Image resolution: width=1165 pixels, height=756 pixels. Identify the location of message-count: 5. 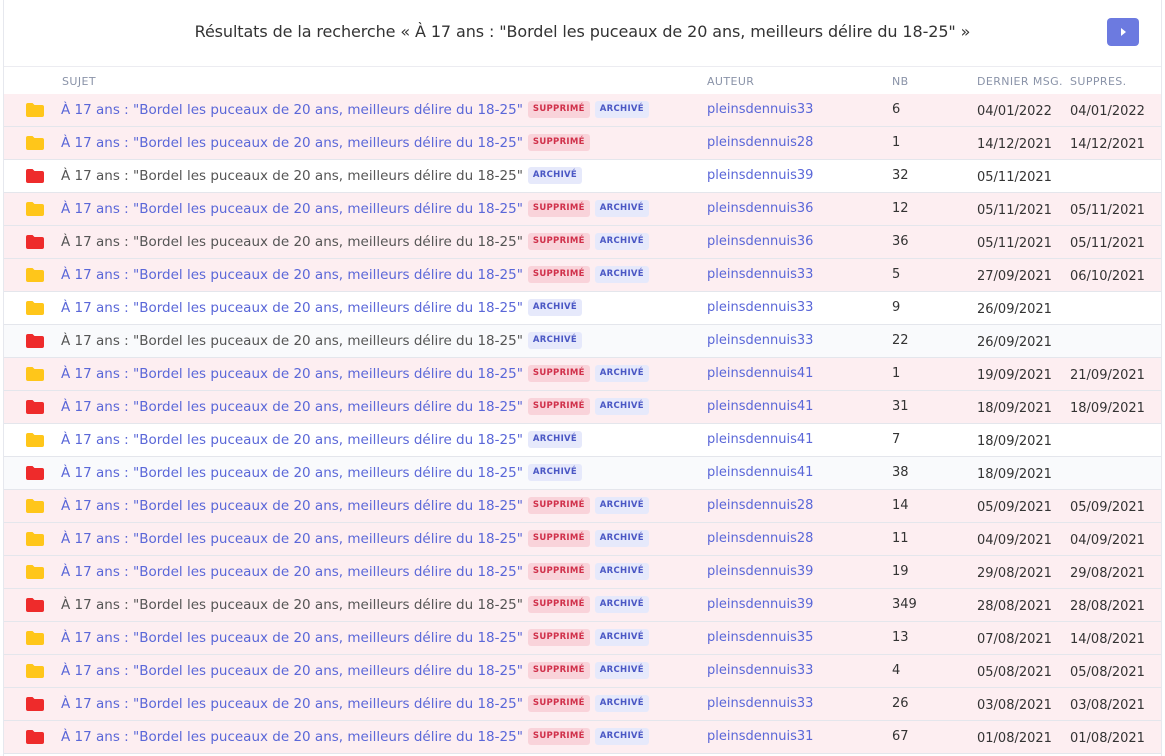
(896, 274).